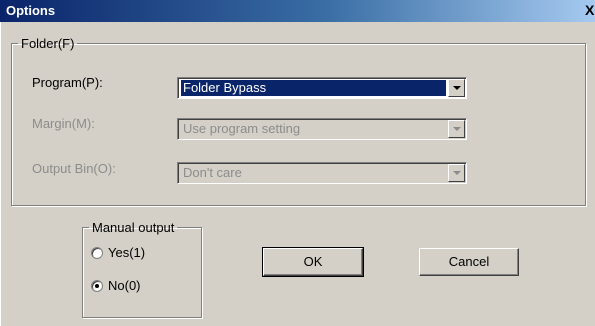  I want to click on manual-output-group: Manual output, so click(142, 269).